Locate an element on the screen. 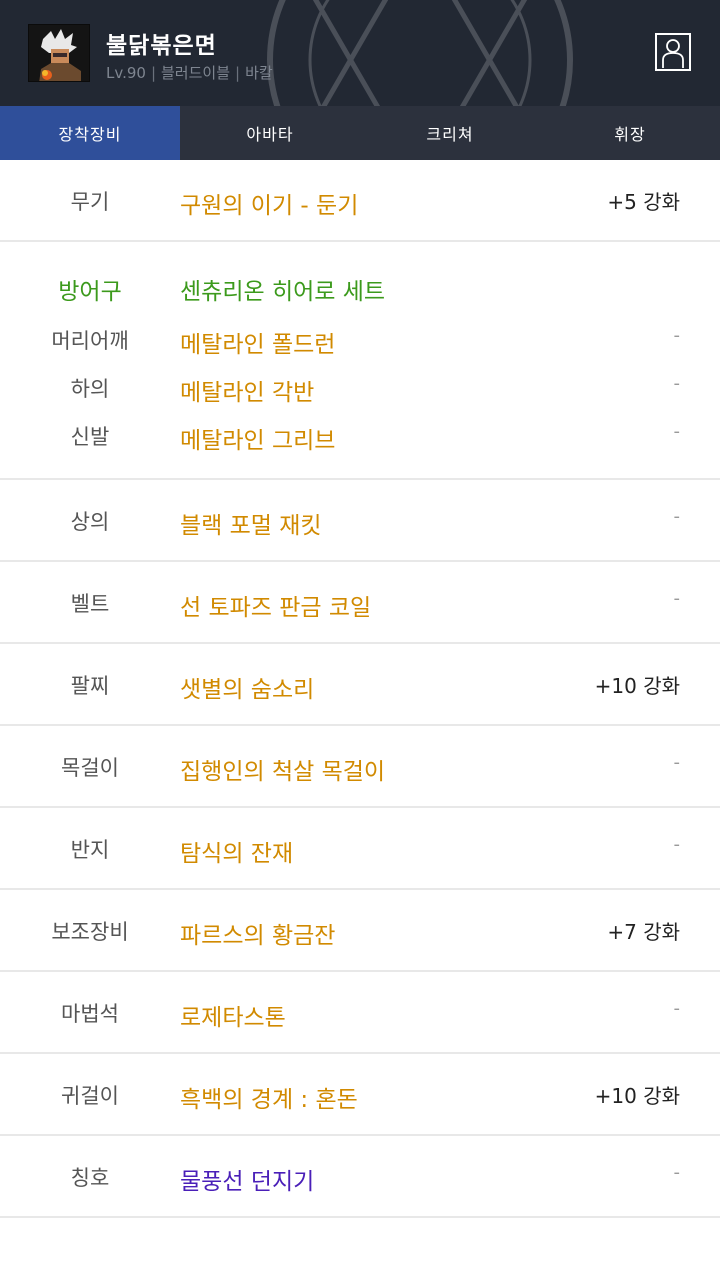 This screenshot has width=720, height=1280. equipment-tabs: 장착장비 아바타 크리쳐 휘장 is located at coordinates (360, 133).